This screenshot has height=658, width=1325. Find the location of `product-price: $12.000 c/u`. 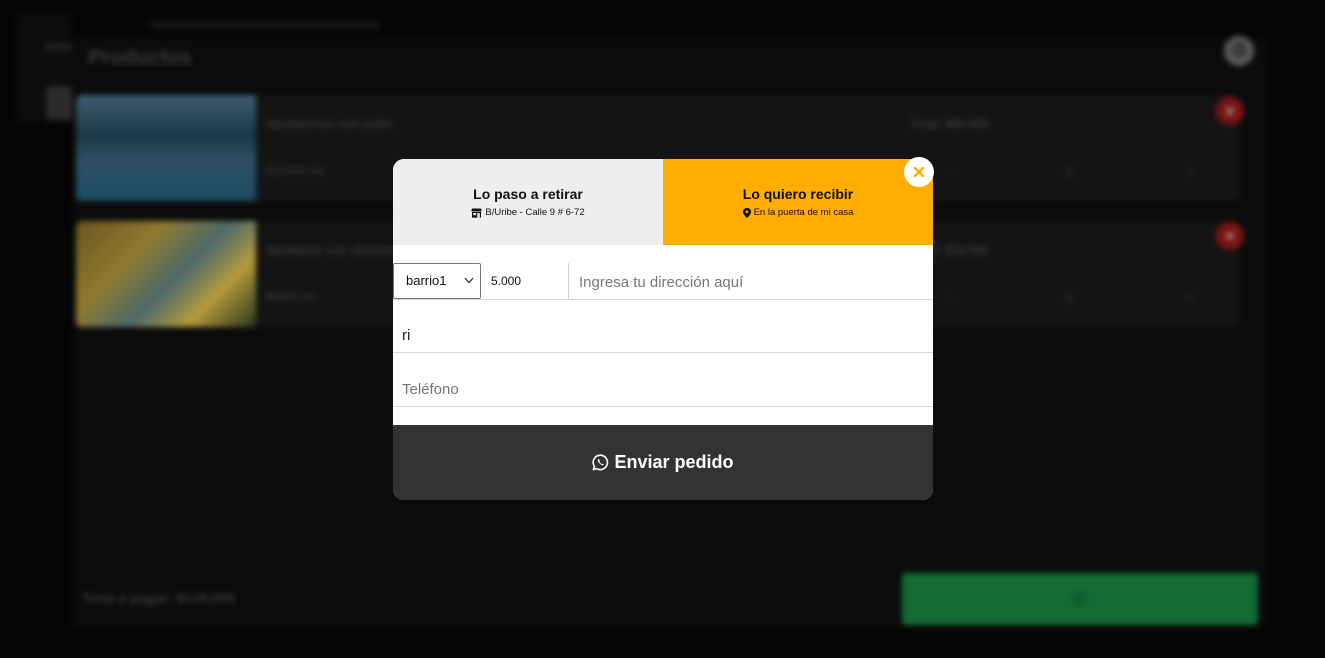

product-price: $12.000 c/u is located at coordinates (295, 171).